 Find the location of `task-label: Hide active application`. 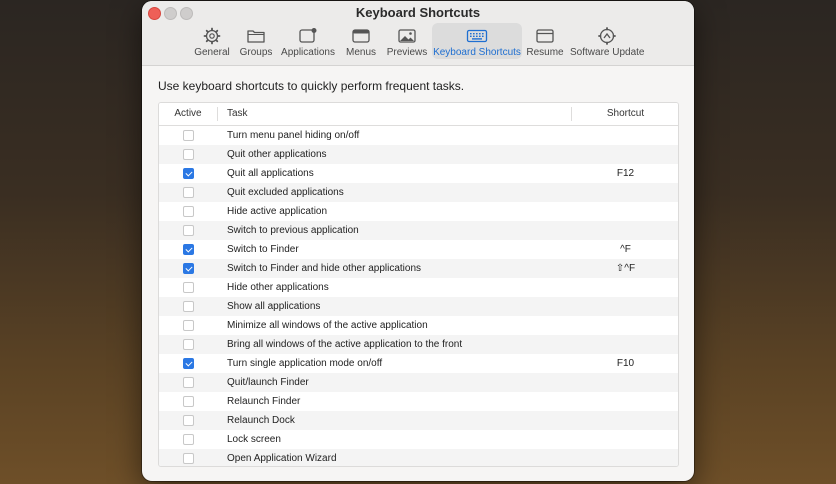

task-label: Hide active application is located at coordinates (277, 211).